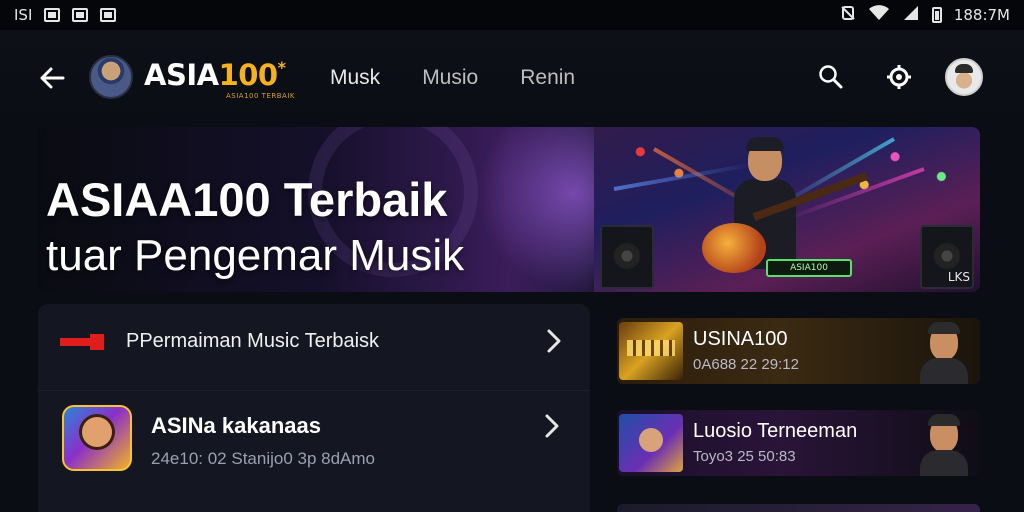  Describe the element at coordinates (798, 351) in the screenshot. I see `music-card: USINA100 0A688 22 29:12` at that location.